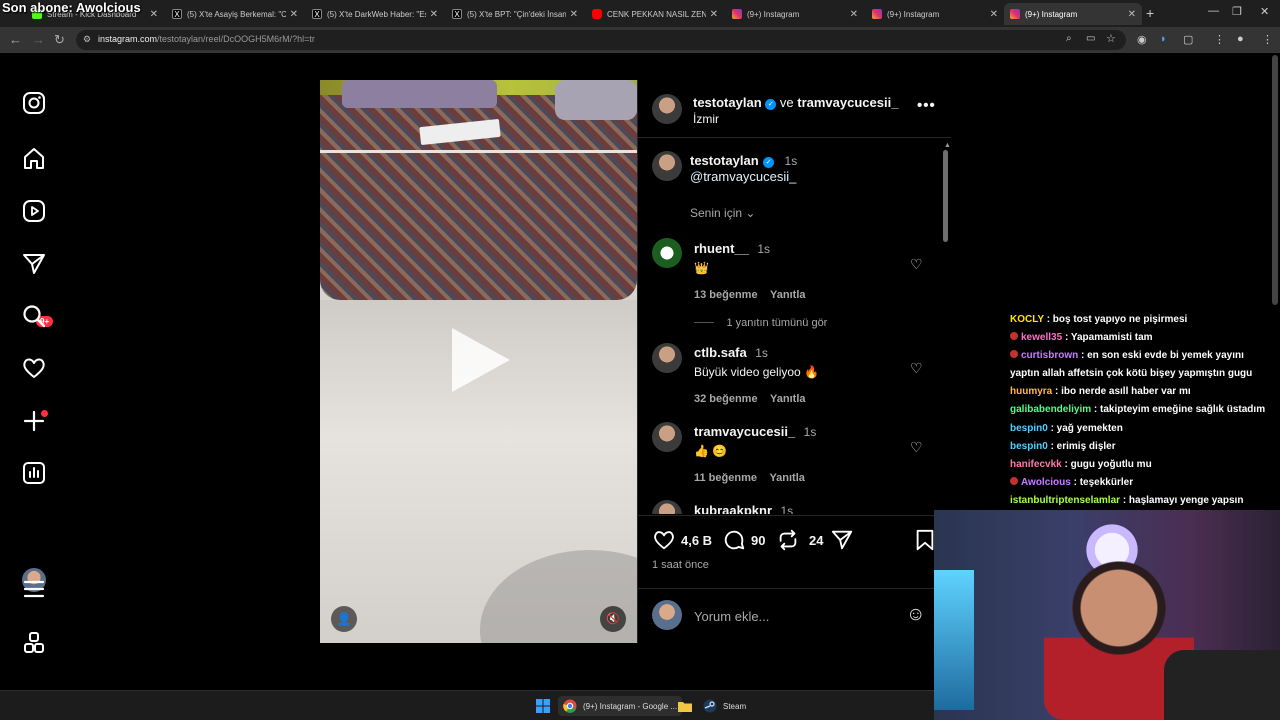  Describe the element at coordinates (722, 213) in the screenshot. I see `sort-dropdown: Senin için ⌄` at that location.